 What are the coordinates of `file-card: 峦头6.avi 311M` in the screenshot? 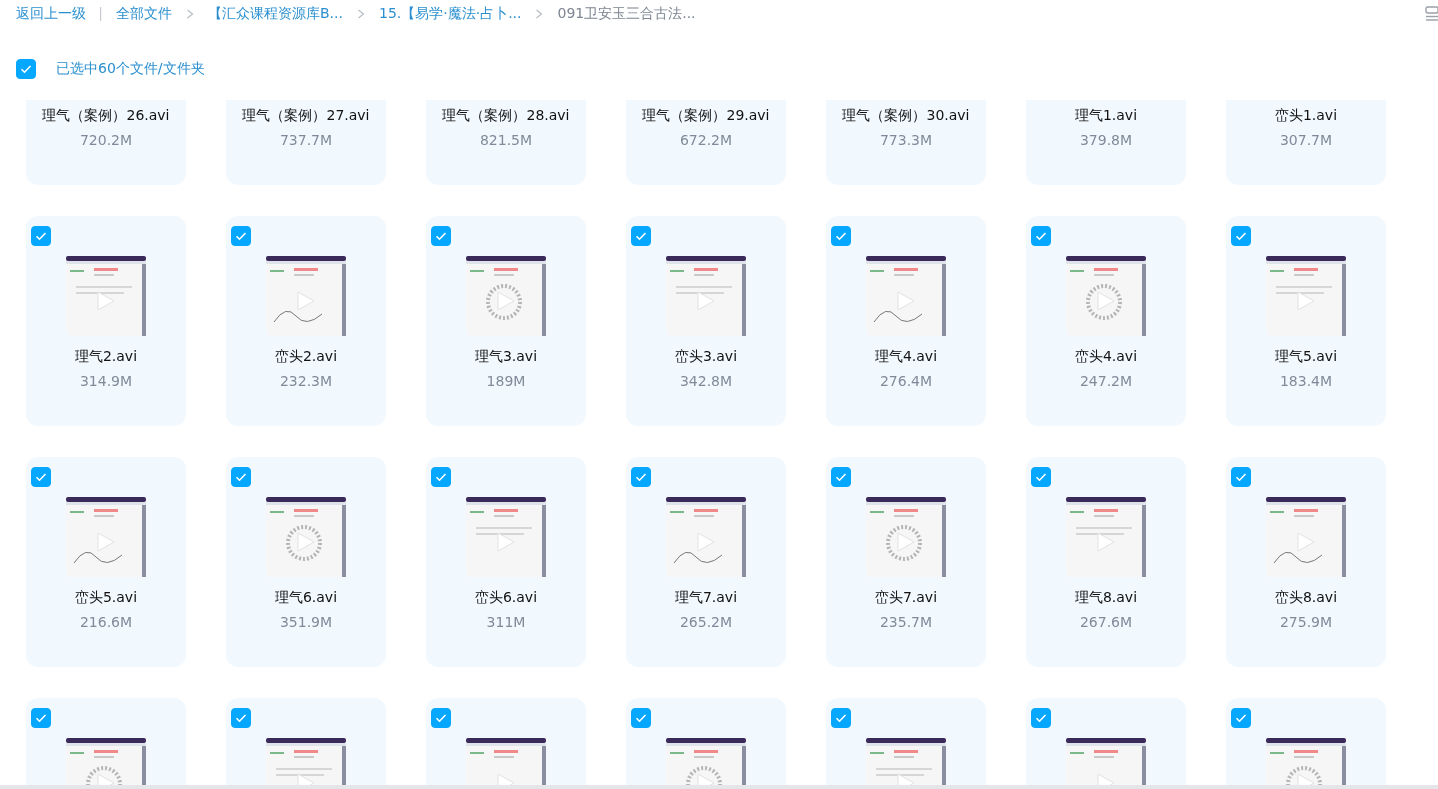 It's located at (506, 562).